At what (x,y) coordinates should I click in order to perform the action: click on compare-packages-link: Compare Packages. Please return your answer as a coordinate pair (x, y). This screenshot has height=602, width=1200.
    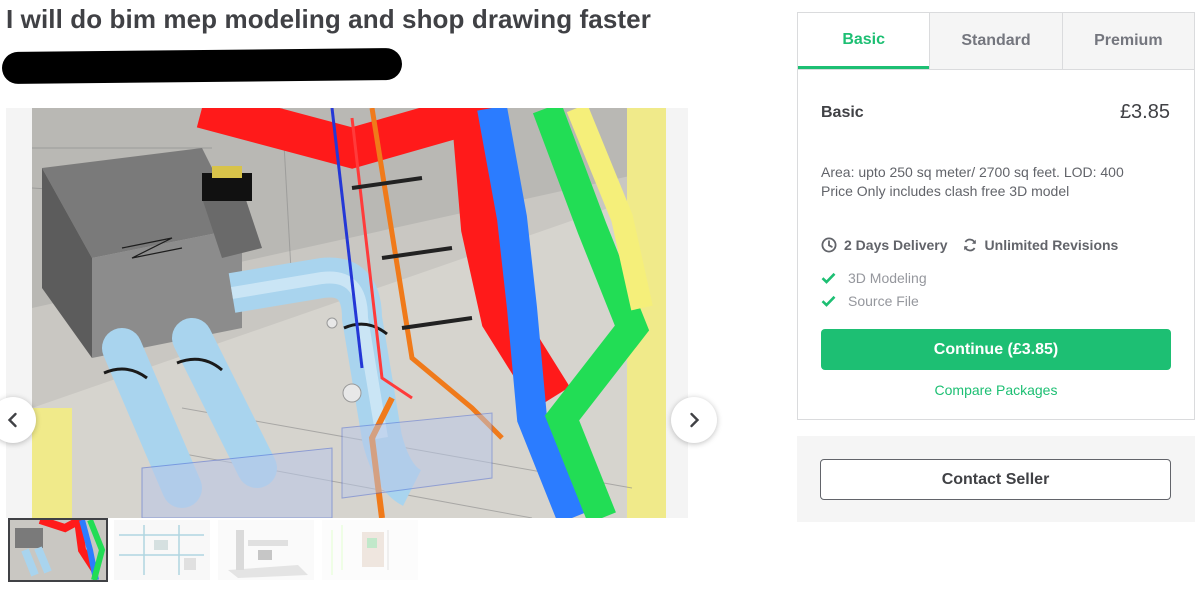
    Looking at the image, I should click on (996, 390).